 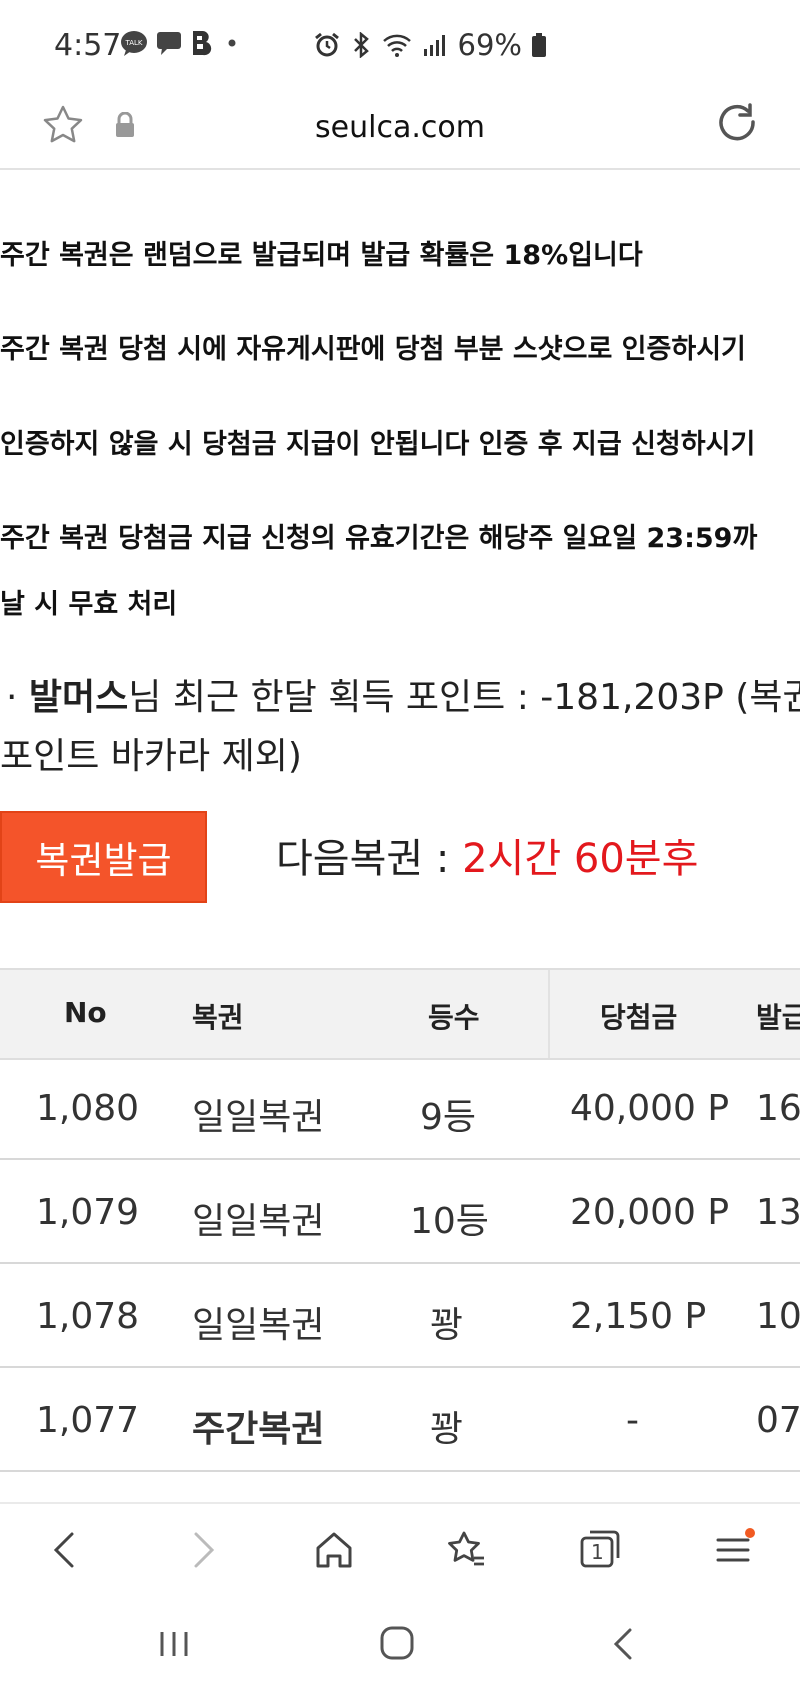 What do you see at coordinates (400, 1316) in the screenshot?
I see `table-row: 1,078 일일복권 꽝 2,150 P 103` at bounding box center [400, 1316].